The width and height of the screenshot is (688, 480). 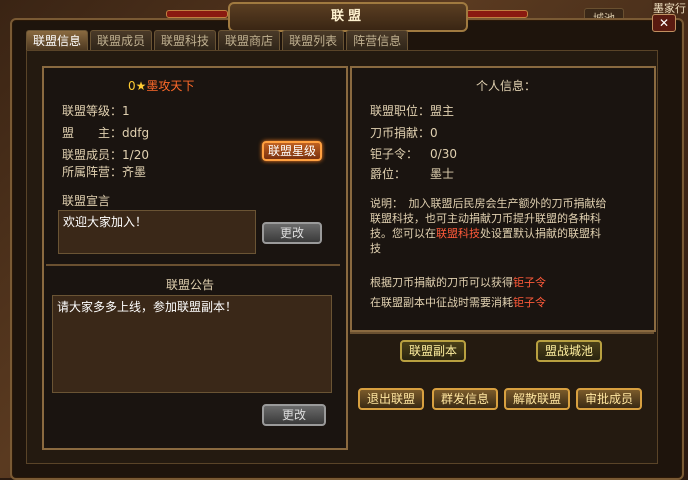 I want to click on token-row: 钜子令： 0/30, so click(x=413, y=153).